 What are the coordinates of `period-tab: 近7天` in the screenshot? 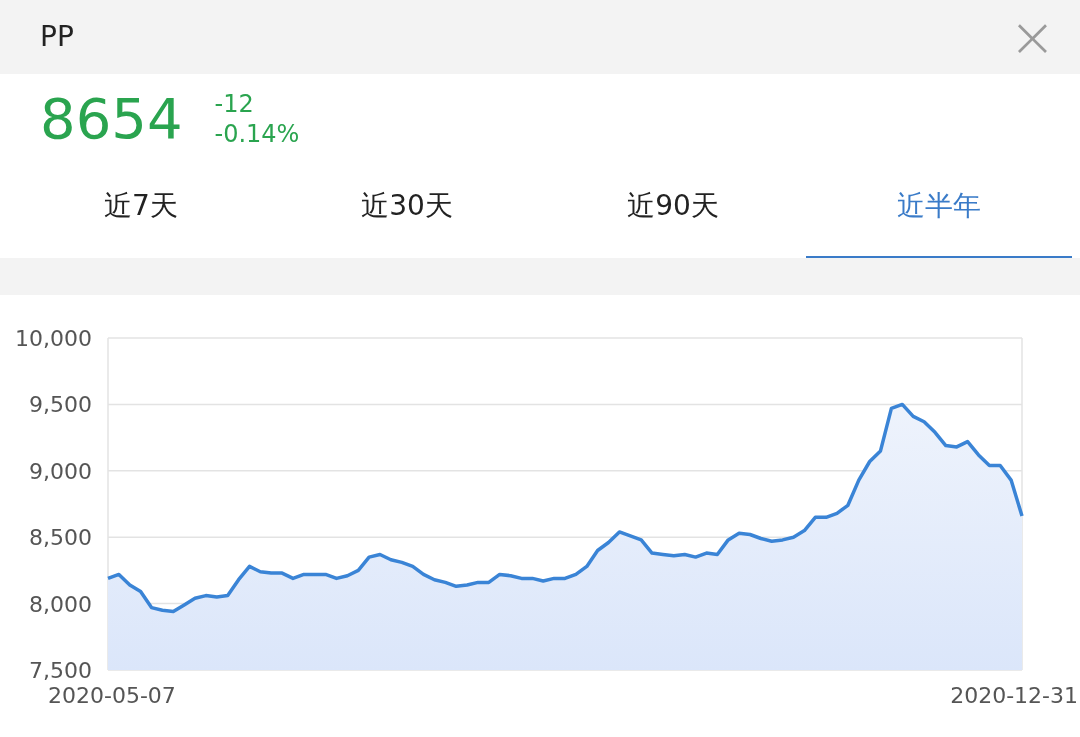 It's located at (141, 211).